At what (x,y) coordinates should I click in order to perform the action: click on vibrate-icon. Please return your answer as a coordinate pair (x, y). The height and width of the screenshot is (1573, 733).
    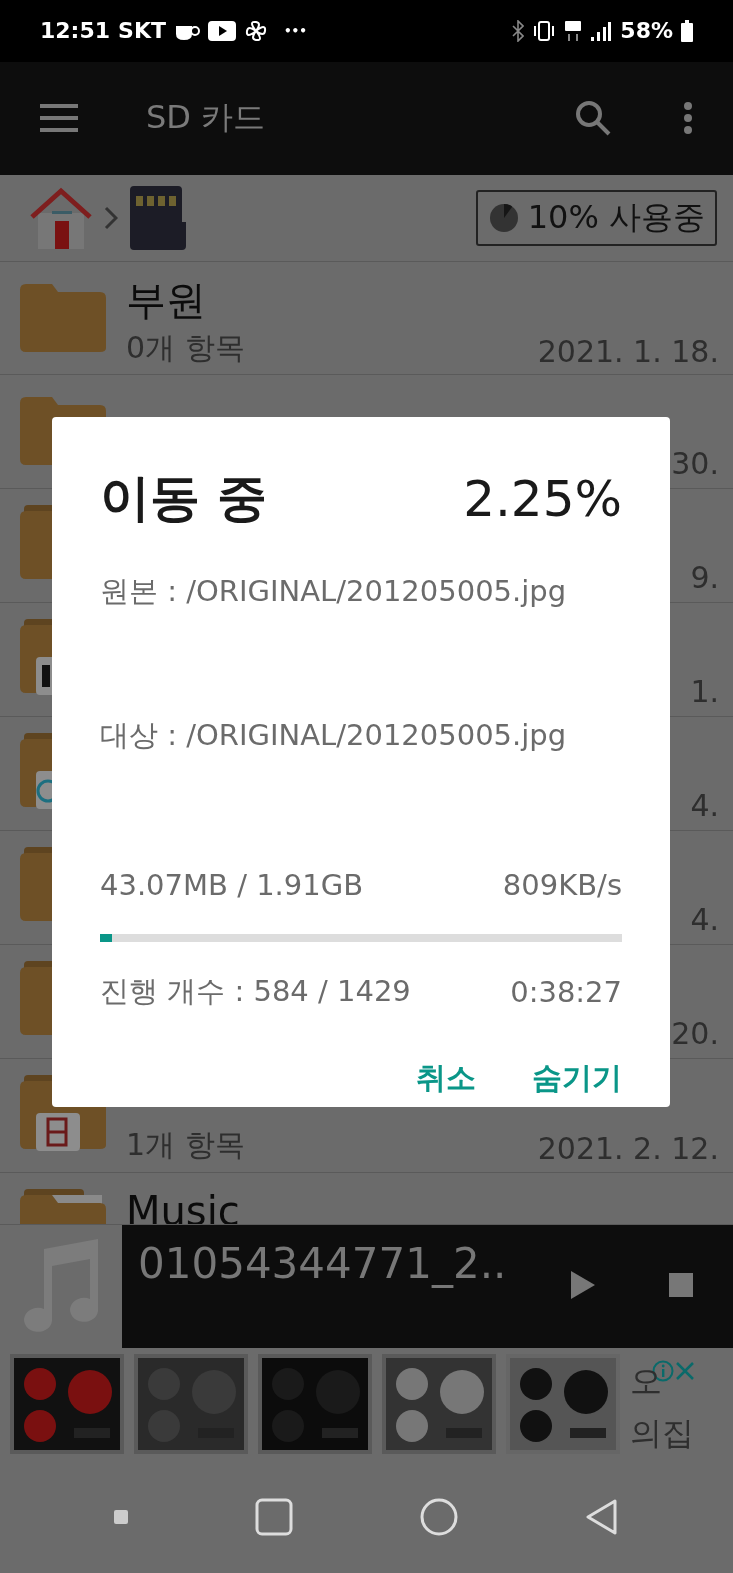
    Looking at the image, I should click on (544, 30).